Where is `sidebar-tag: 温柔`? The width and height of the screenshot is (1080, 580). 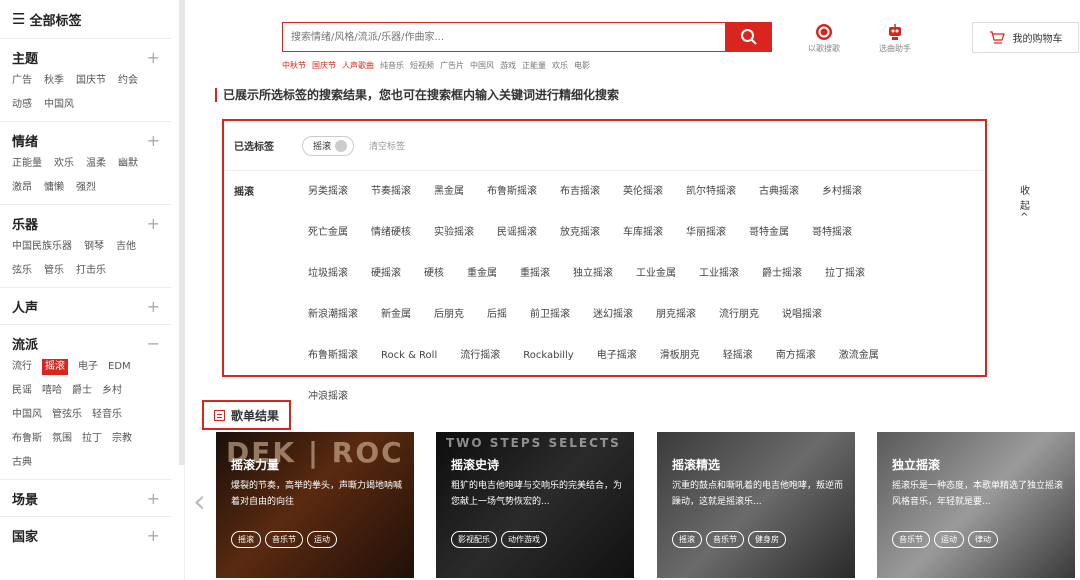 sidebar-tag: 温柔 is located at coordinates (96, 164).